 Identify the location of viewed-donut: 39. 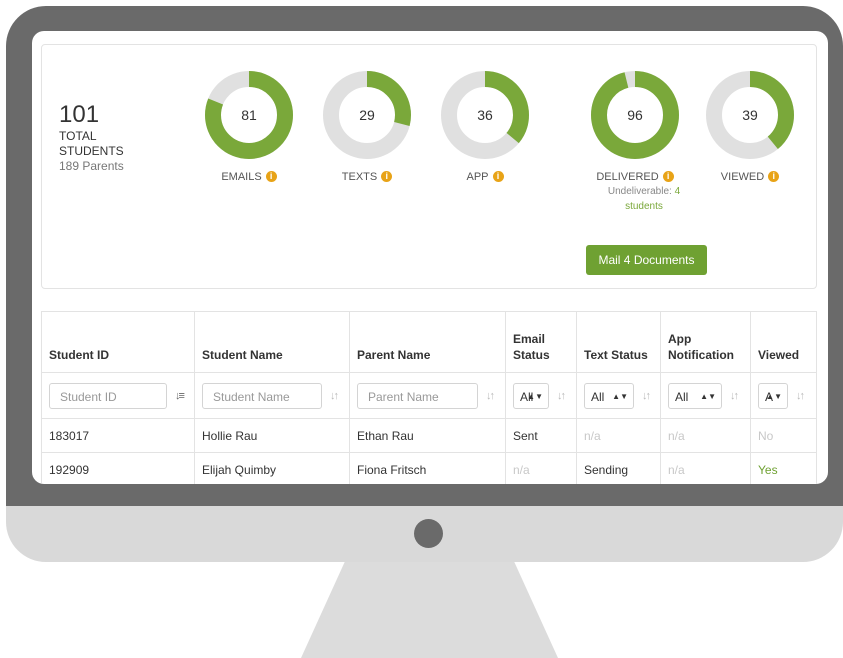
(750, 115).